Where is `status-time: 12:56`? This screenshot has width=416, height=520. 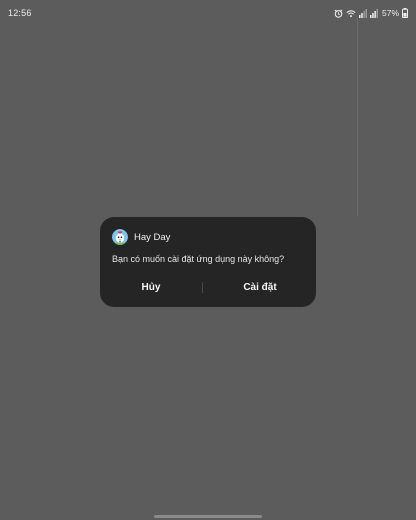
status-time: 12:56 is located at coordinates (20, 13).